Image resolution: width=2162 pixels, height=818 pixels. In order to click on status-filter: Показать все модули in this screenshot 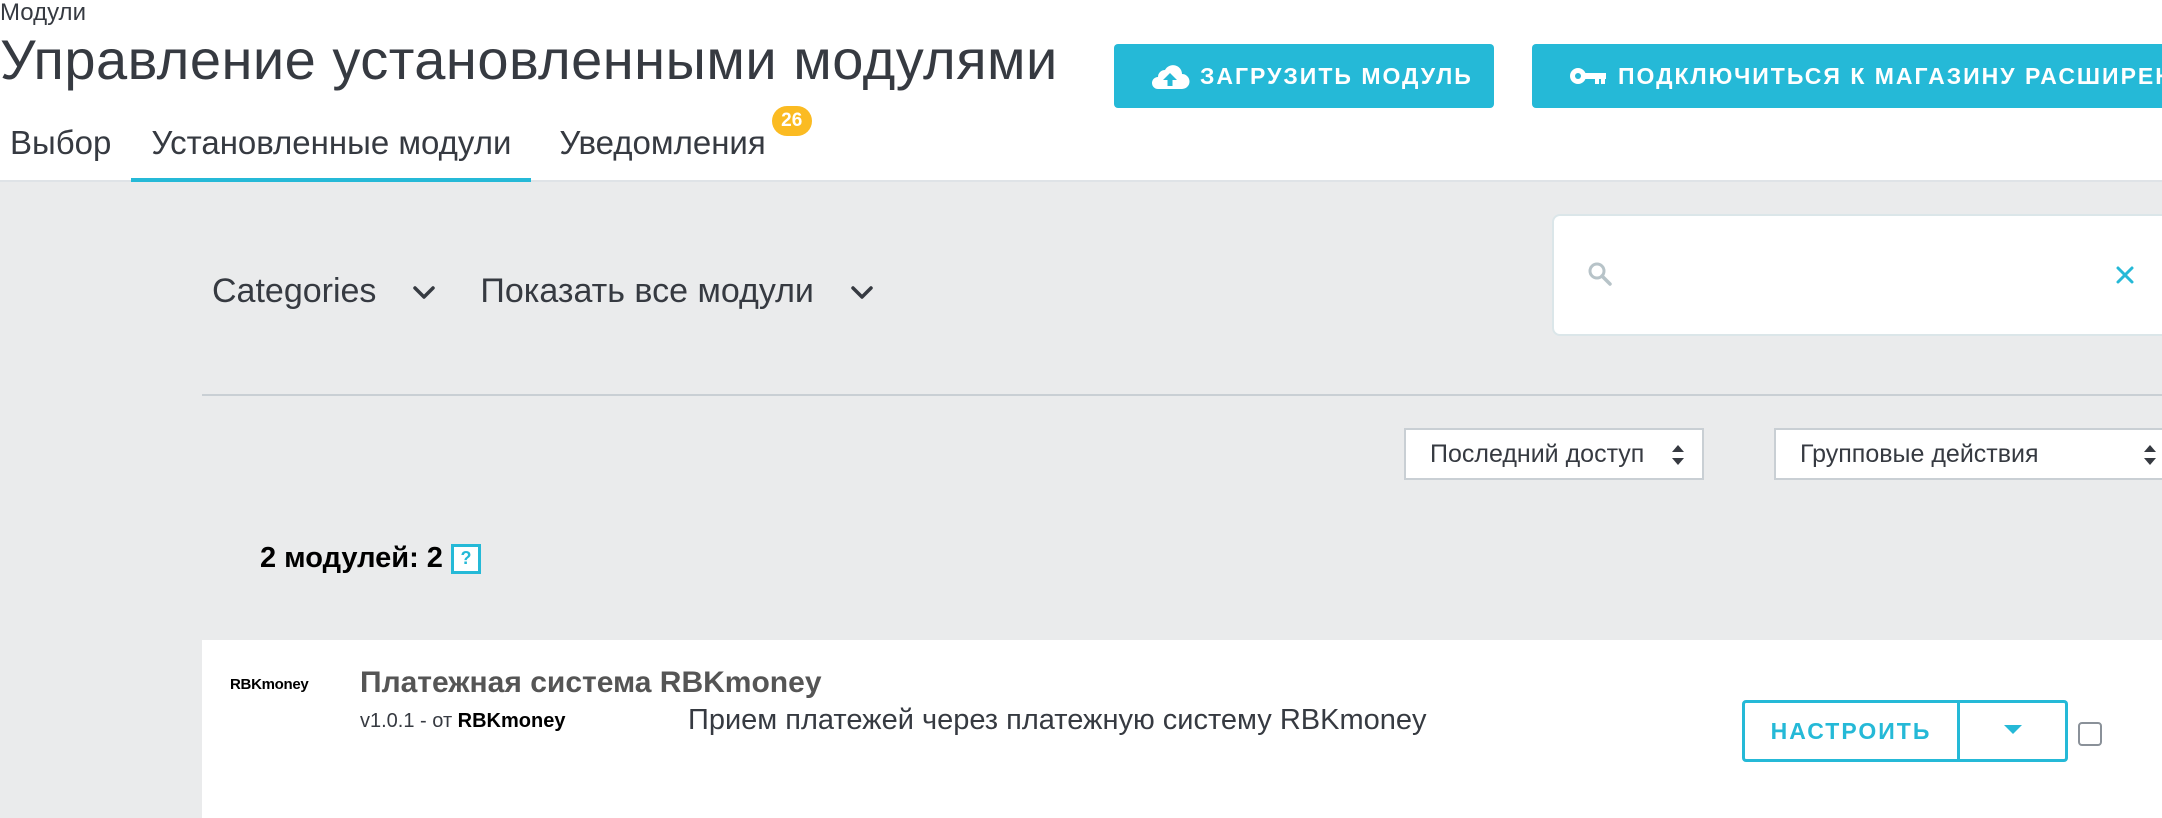, I will do `click(677, 291)`.